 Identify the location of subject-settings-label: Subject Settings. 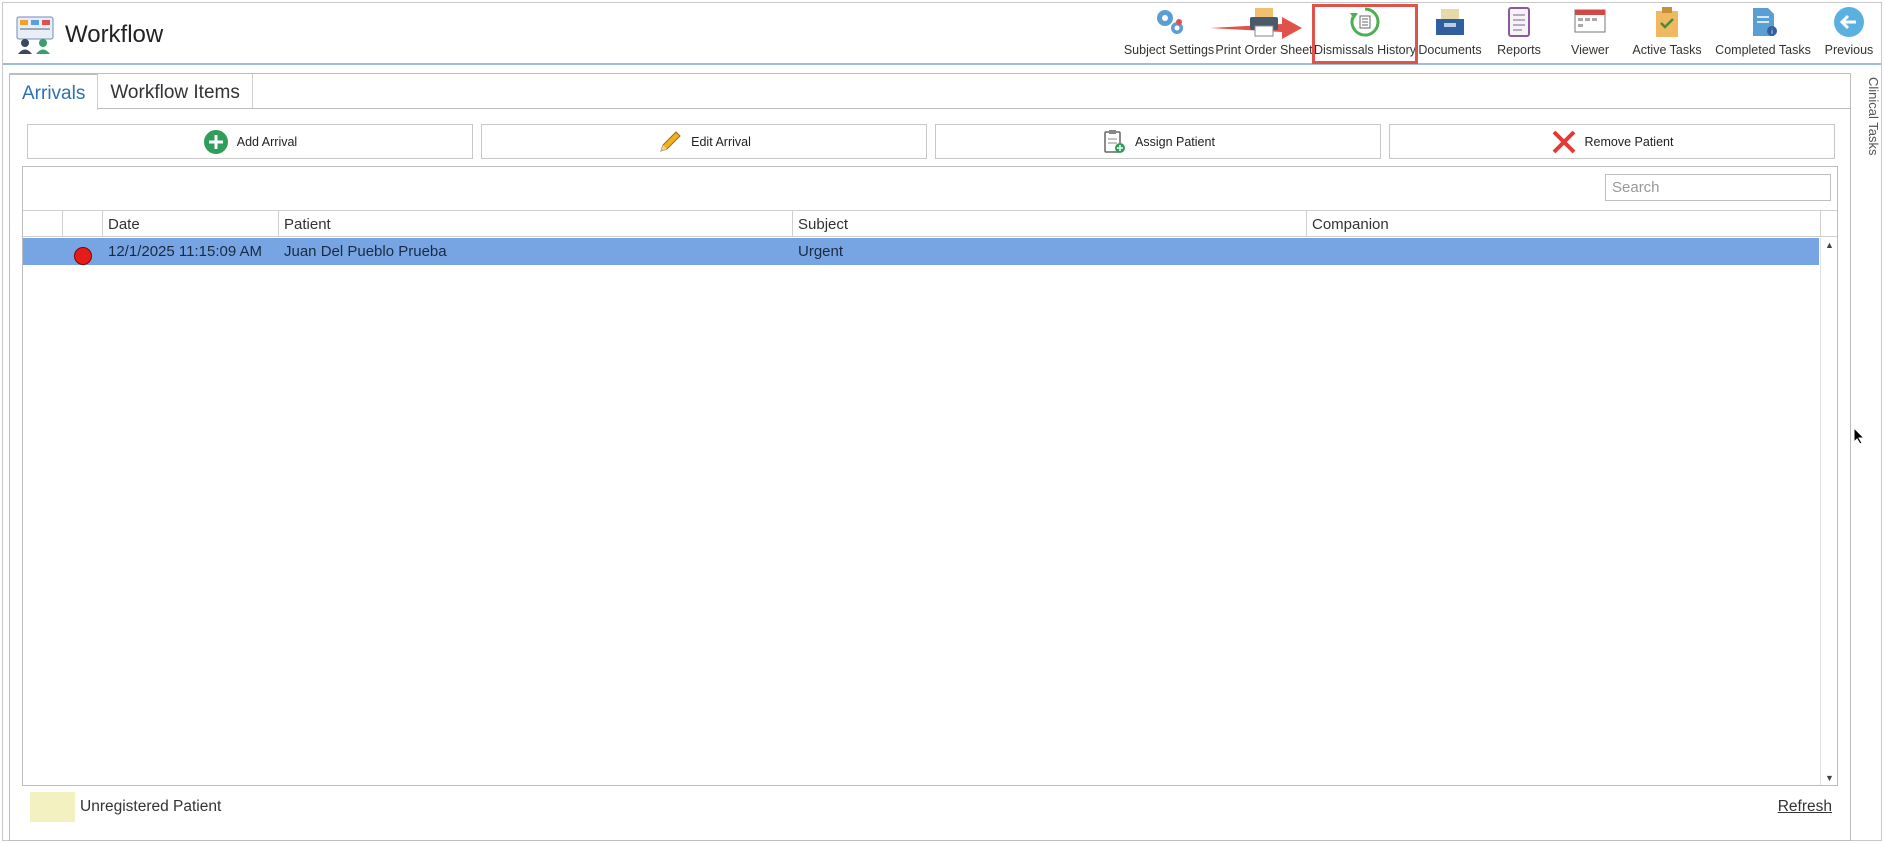
(1169, 50).